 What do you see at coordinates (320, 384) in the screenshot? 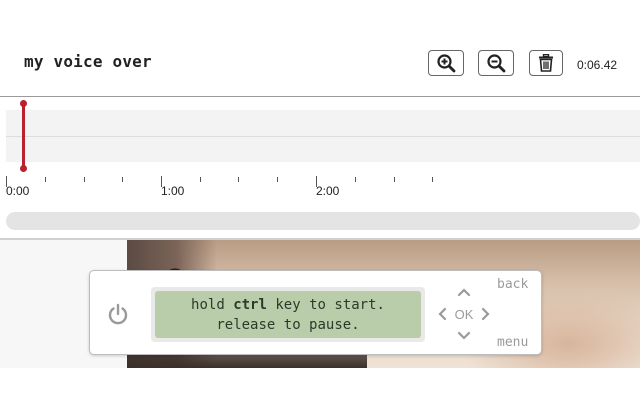
I see `page-background` at bounding box center [320, 384].